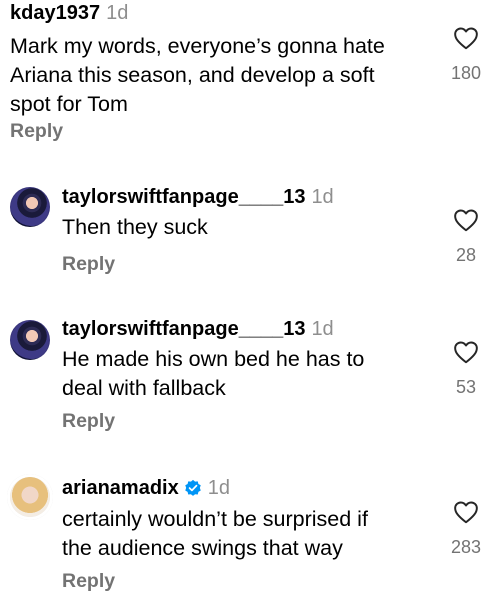 This screenshot has height=606, width=500. I want to click on like-count: 283, so click(466, 547).